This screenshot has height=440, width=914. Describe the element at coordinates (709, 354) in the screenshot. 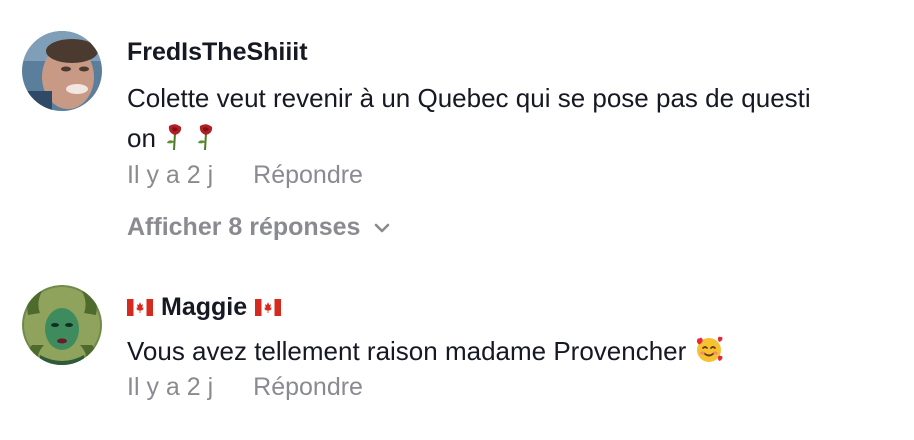

I see `smiling-face-with-hearts-icon` at that location.